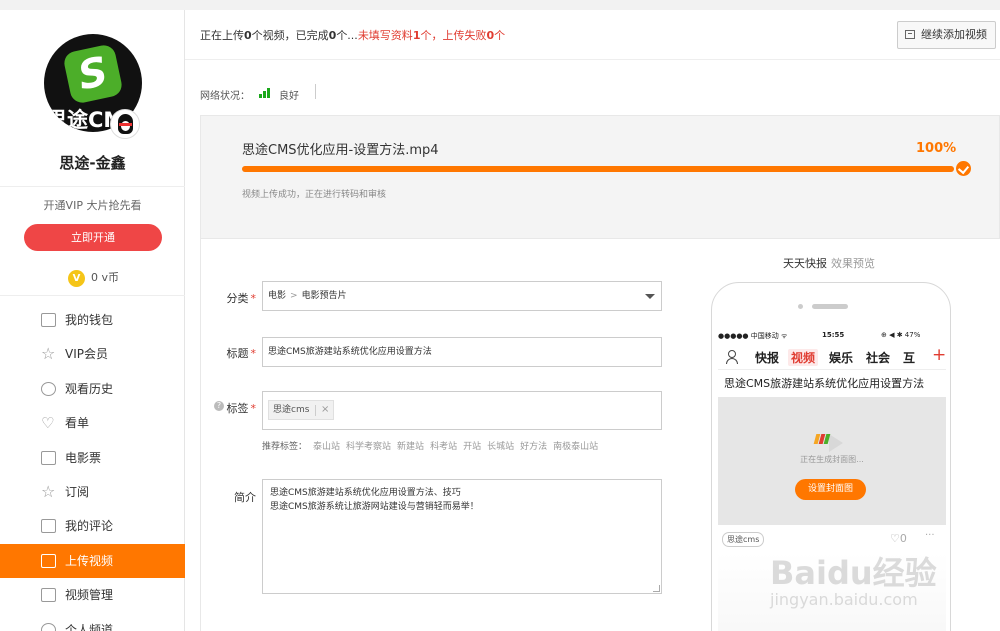 The height and width of the screenshot is (631, 1000). I want to click on app-nav: 快报 视频 娱乐 社会 互 +, so click(832, 357).